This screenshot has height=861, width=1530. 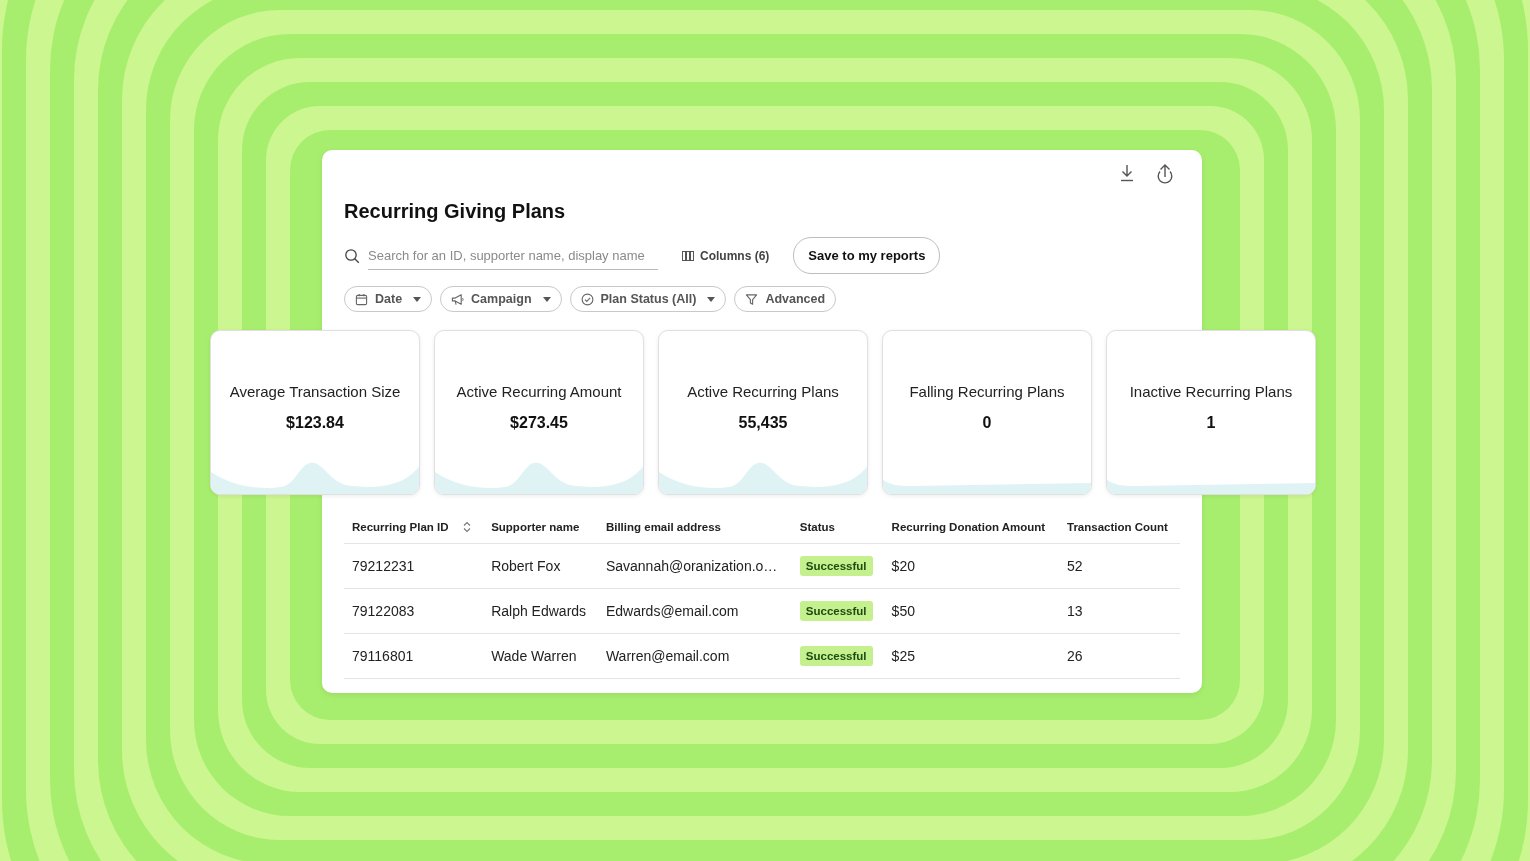 I want to click on columns-icon, so click(x=688, y=255).